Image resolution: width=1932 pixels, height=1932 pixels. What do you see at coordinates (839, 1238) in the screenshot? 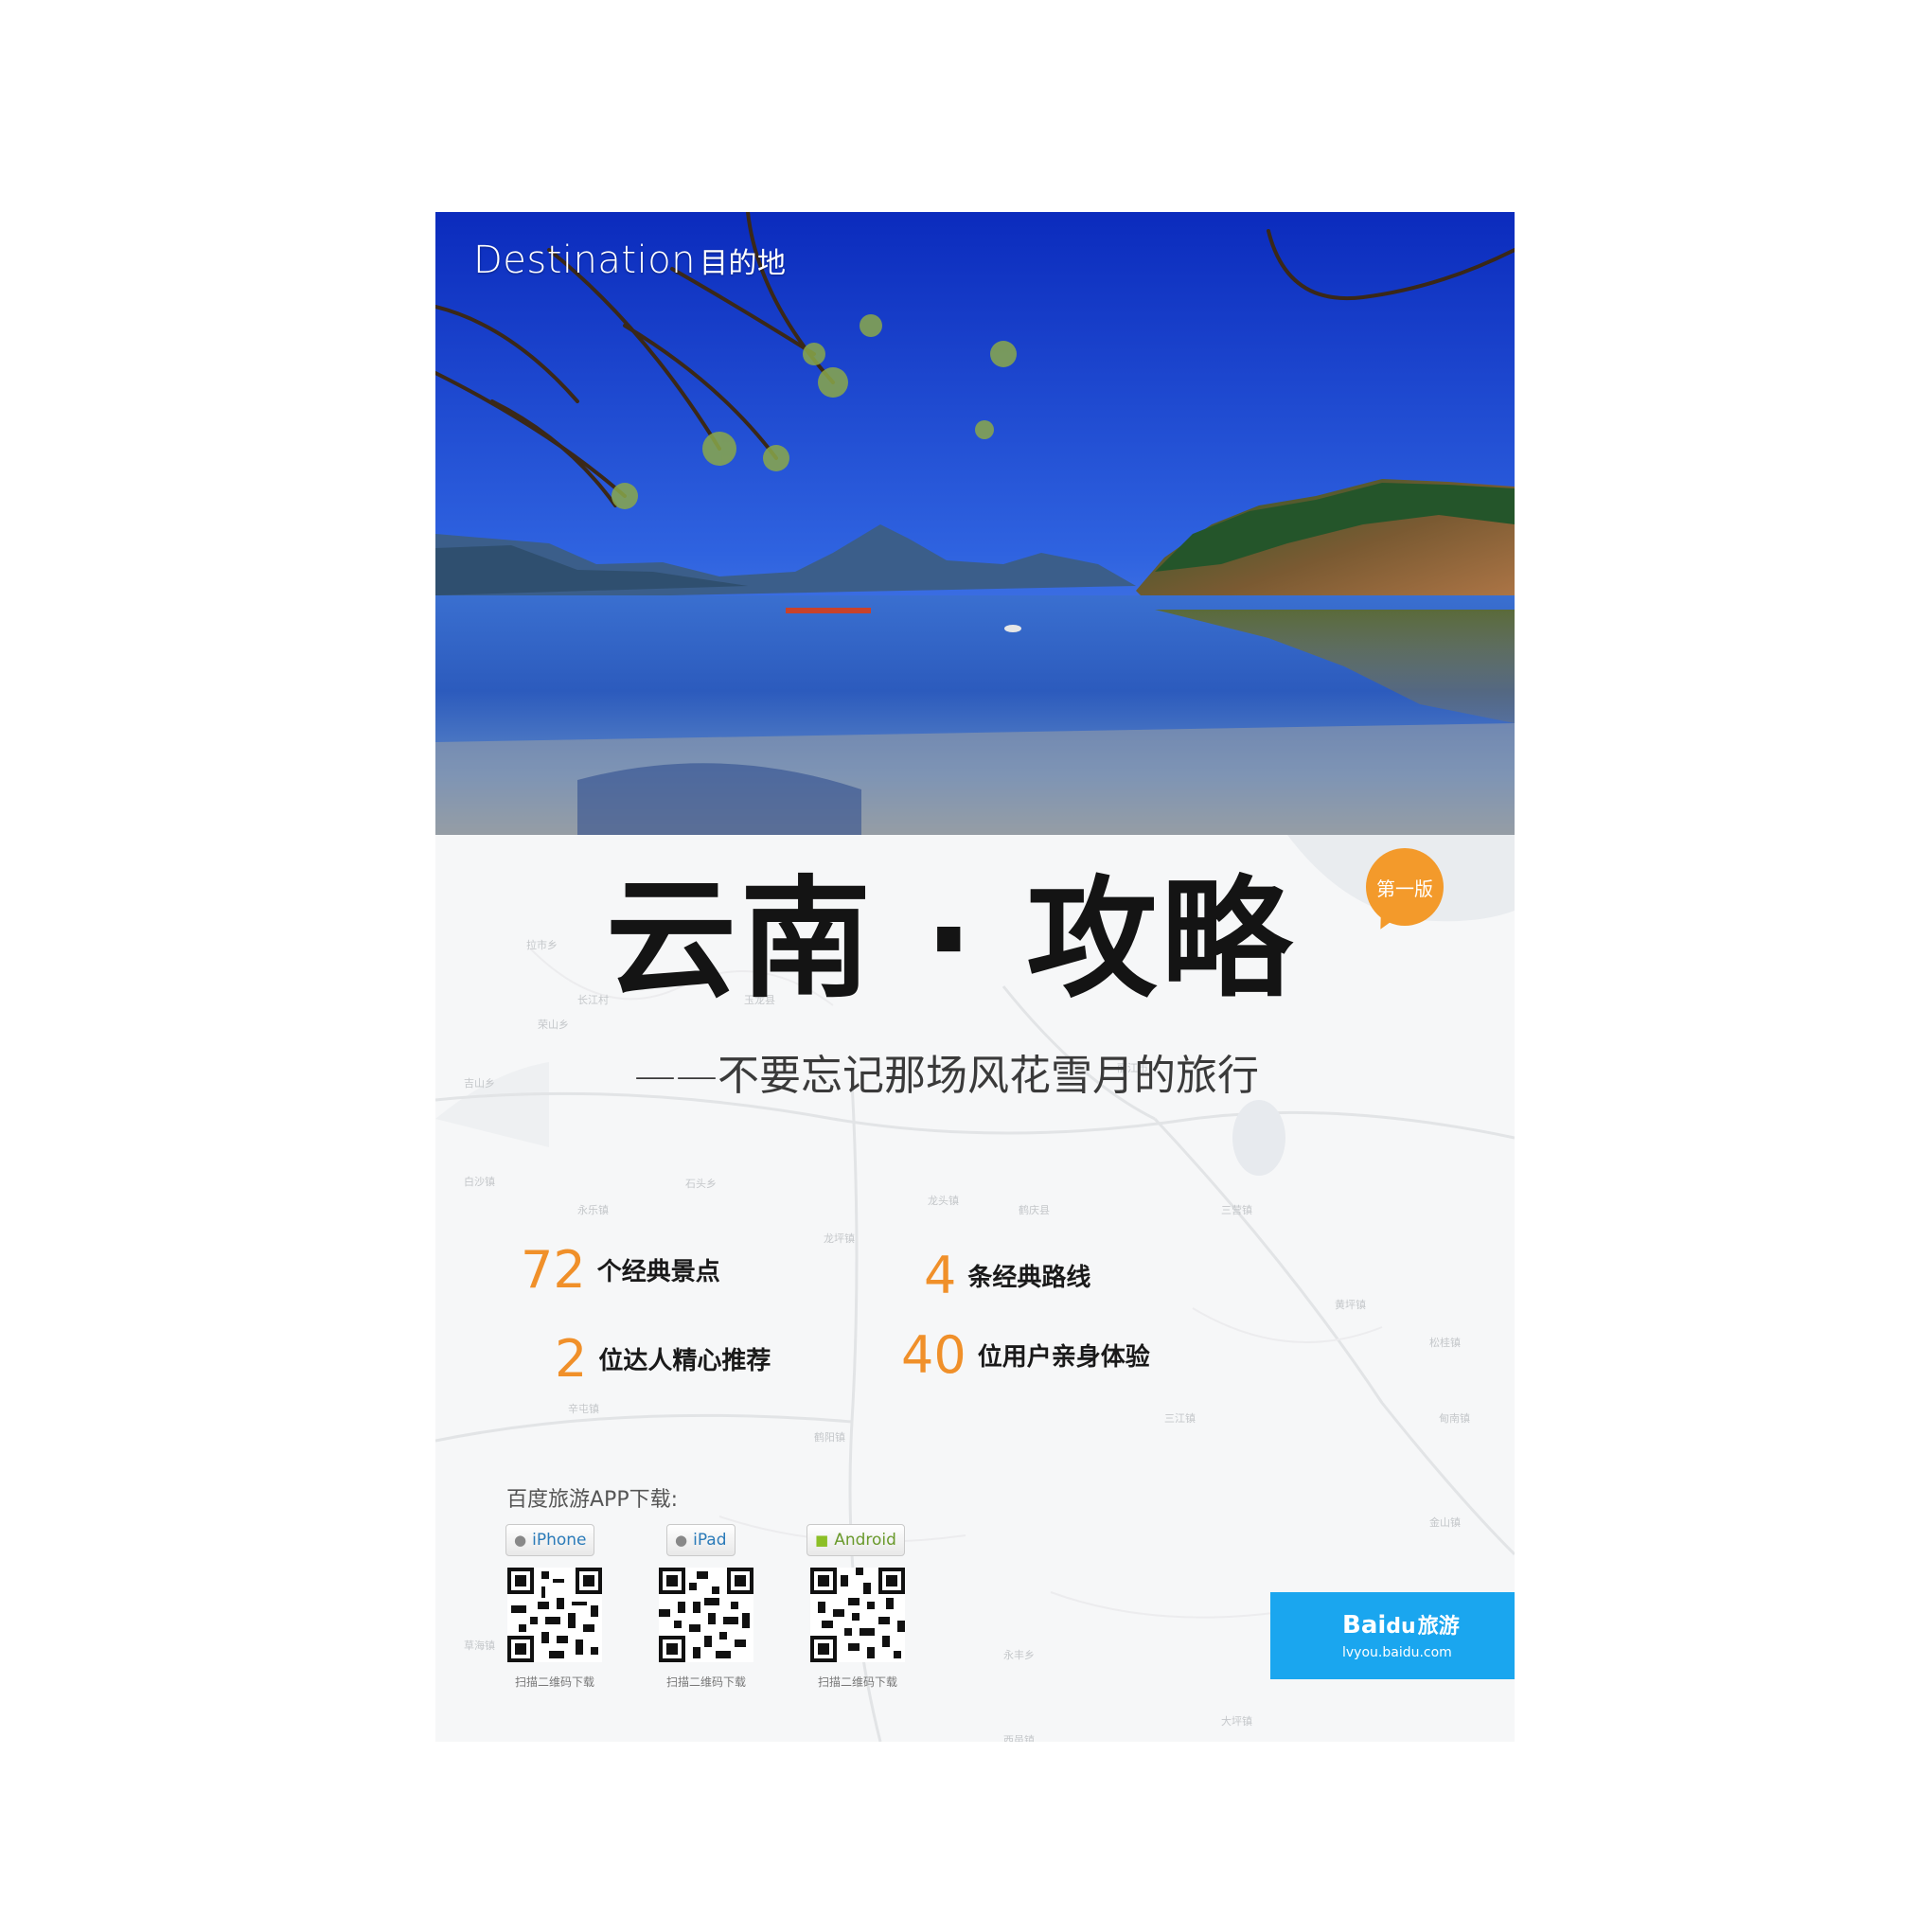
I see `map-label: 龙坪镇` at bounding box center [839, 1238].